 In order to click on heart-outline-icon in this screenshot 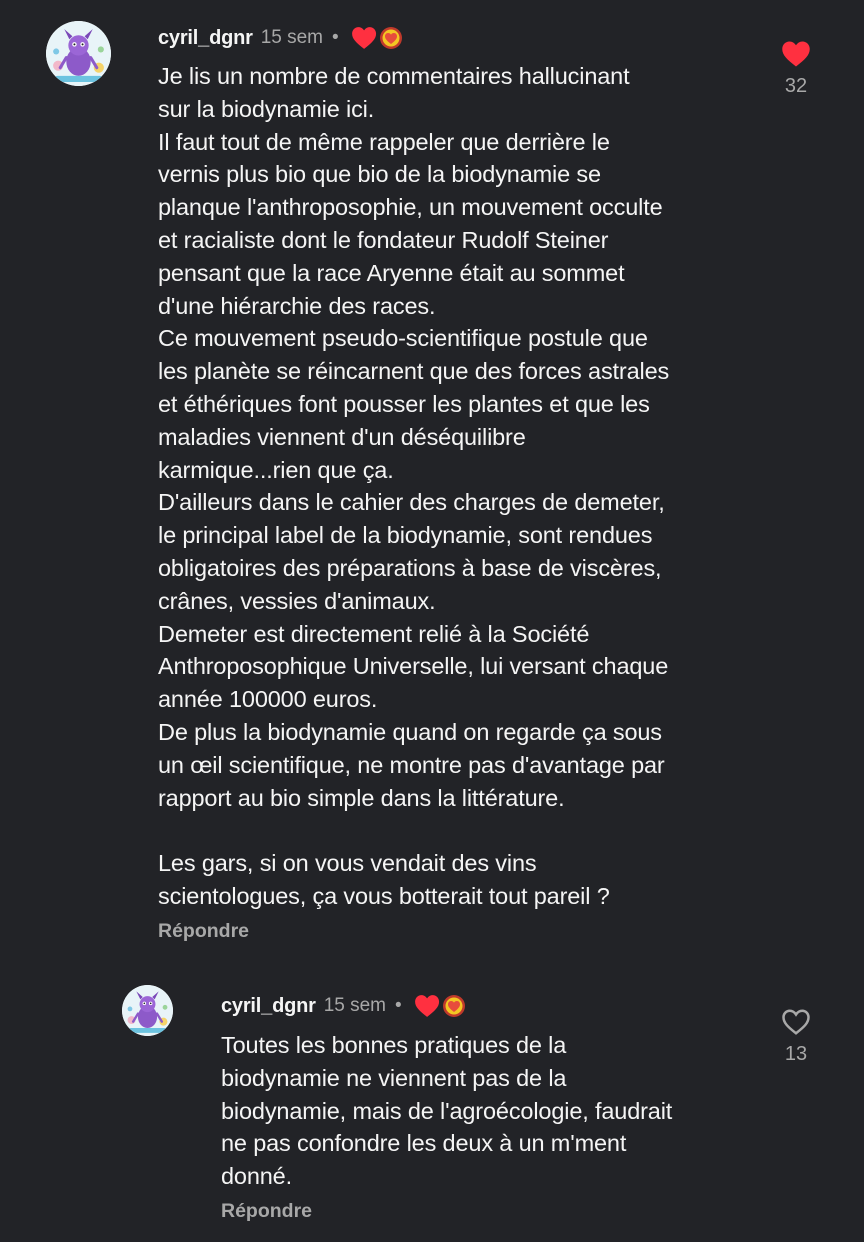, I will do `click(796, 1022)`.